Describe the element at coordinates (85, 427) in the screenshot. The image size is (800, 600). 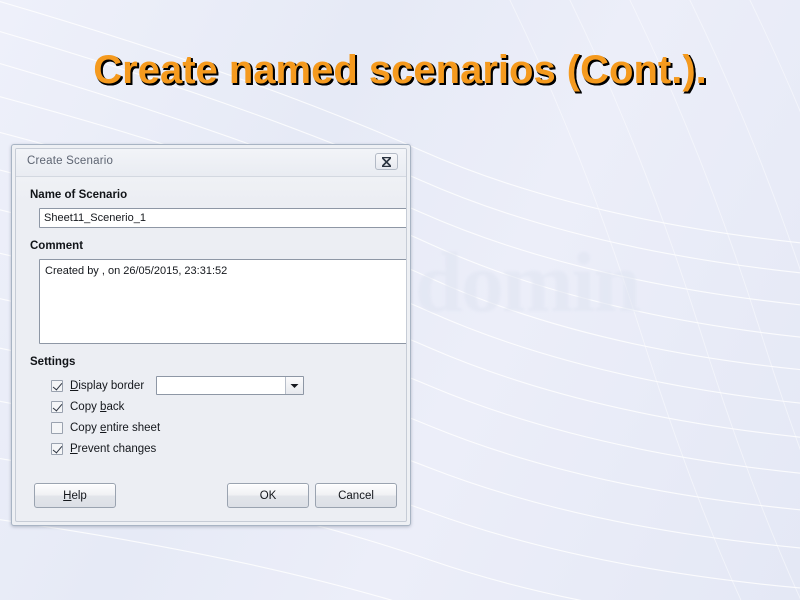
I see `label-pre-copy-entire-sheet: Copy` at that location.